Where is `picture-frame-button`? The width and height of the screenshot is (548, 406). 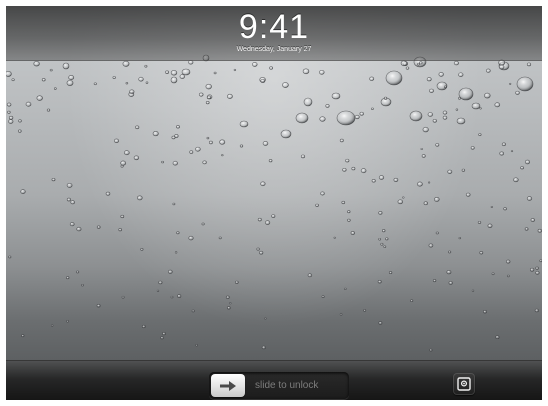 picture-frame-button is located at coordinates (464, 384).